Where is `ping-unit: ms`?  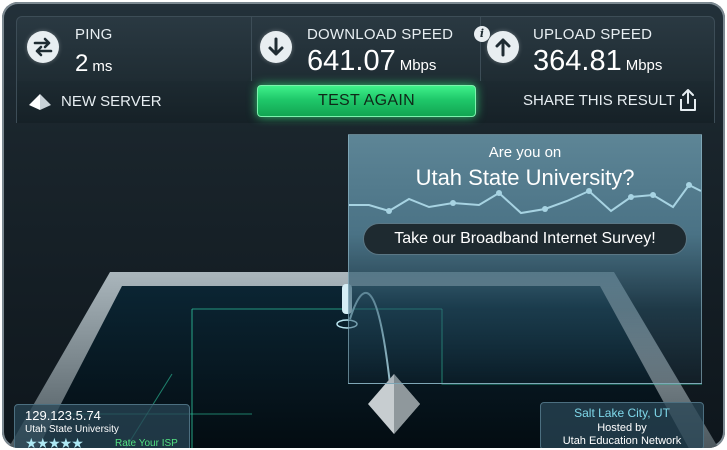
ping-unit: ms is located at coordinates (102, 66).